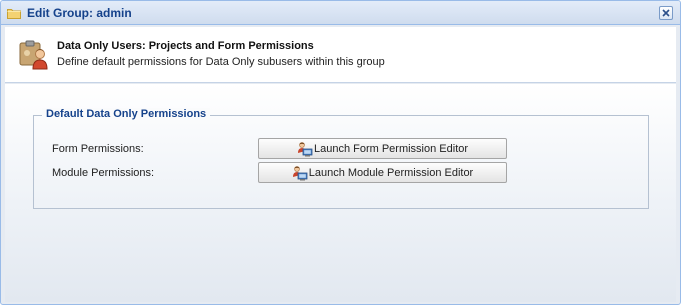  Describe the element at coordinates (33, 55) in the screenshot. I see `users-permissions-icon` at that location.